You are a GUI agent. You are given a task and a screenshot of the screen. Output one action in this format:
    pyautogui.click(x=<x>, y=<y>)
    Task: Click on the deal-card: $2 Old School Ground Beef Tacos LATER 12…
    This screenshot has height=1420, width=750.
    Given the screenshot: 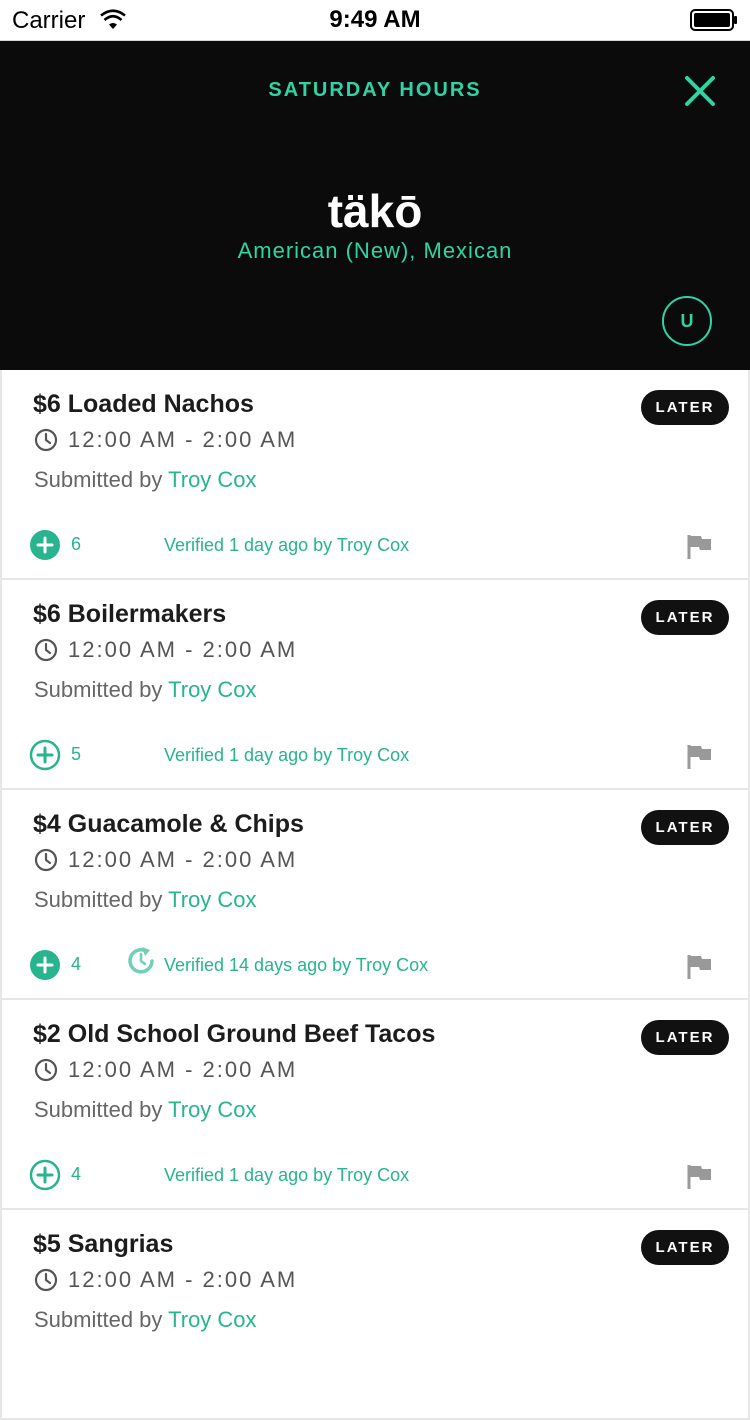 What is the action you would take?
    pyautogui.click(x=375, y=1104)
    